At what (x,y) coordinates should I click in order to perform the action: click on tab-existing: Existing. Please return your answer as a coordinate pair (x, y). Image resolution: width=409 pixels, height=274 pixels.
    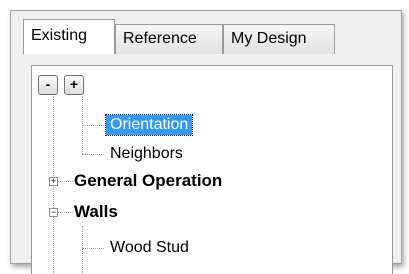
    Looking at the image, I should click on (69, 36).